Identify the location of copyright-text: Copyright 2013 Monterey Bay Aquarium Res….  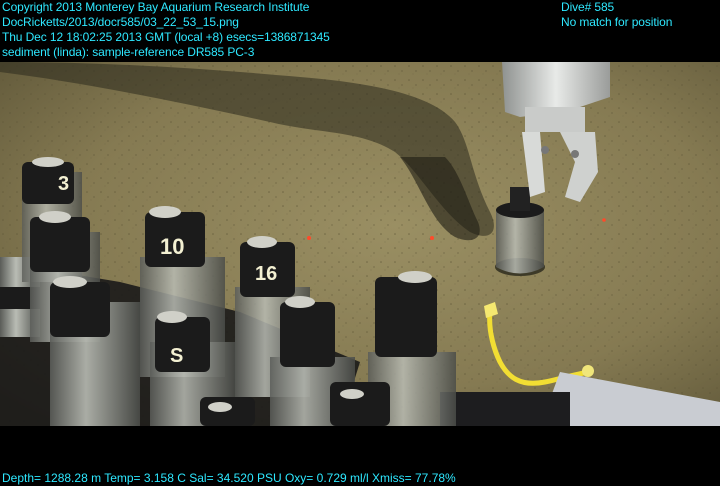
(156, 7).